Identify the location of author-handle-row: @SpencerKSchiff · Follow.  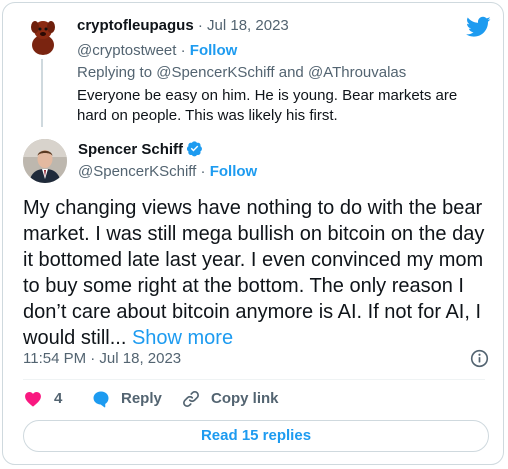
(167, 171).